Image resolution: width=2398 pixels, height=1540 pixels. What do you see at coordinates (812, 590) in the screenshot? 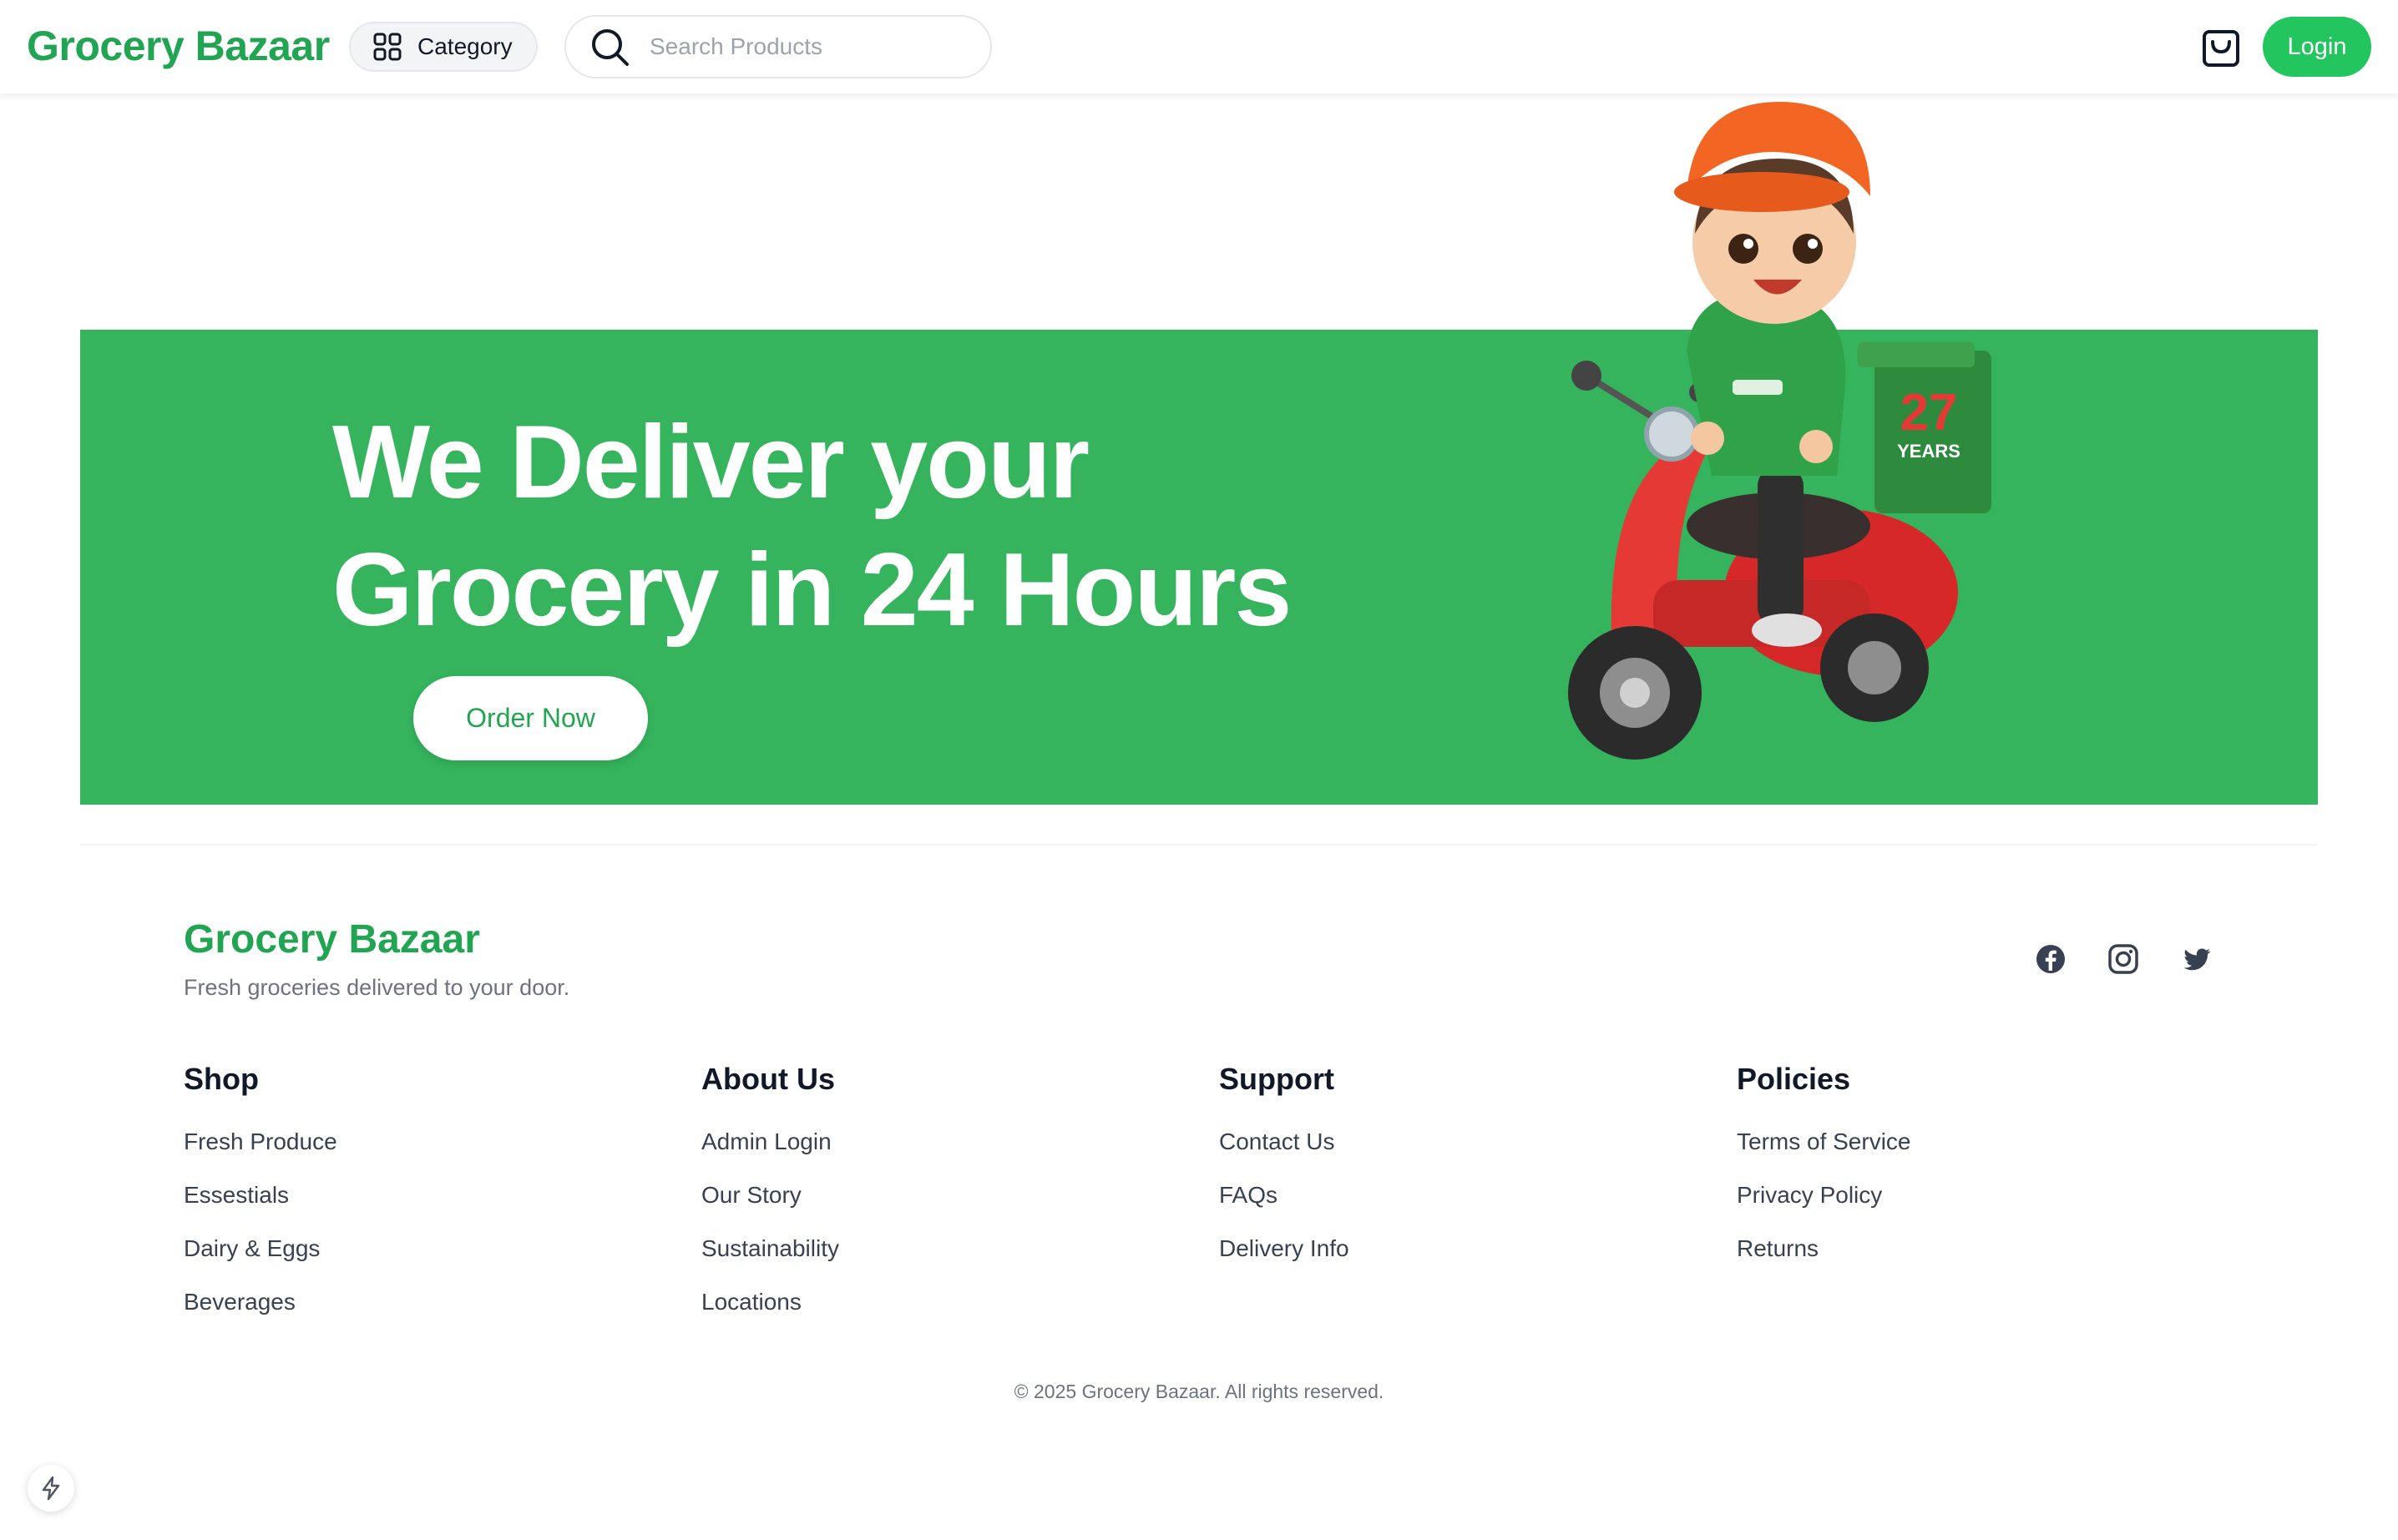
I see `hero-title-line-2: Grocery in 24 Hours` at bounding box center [812, 590].